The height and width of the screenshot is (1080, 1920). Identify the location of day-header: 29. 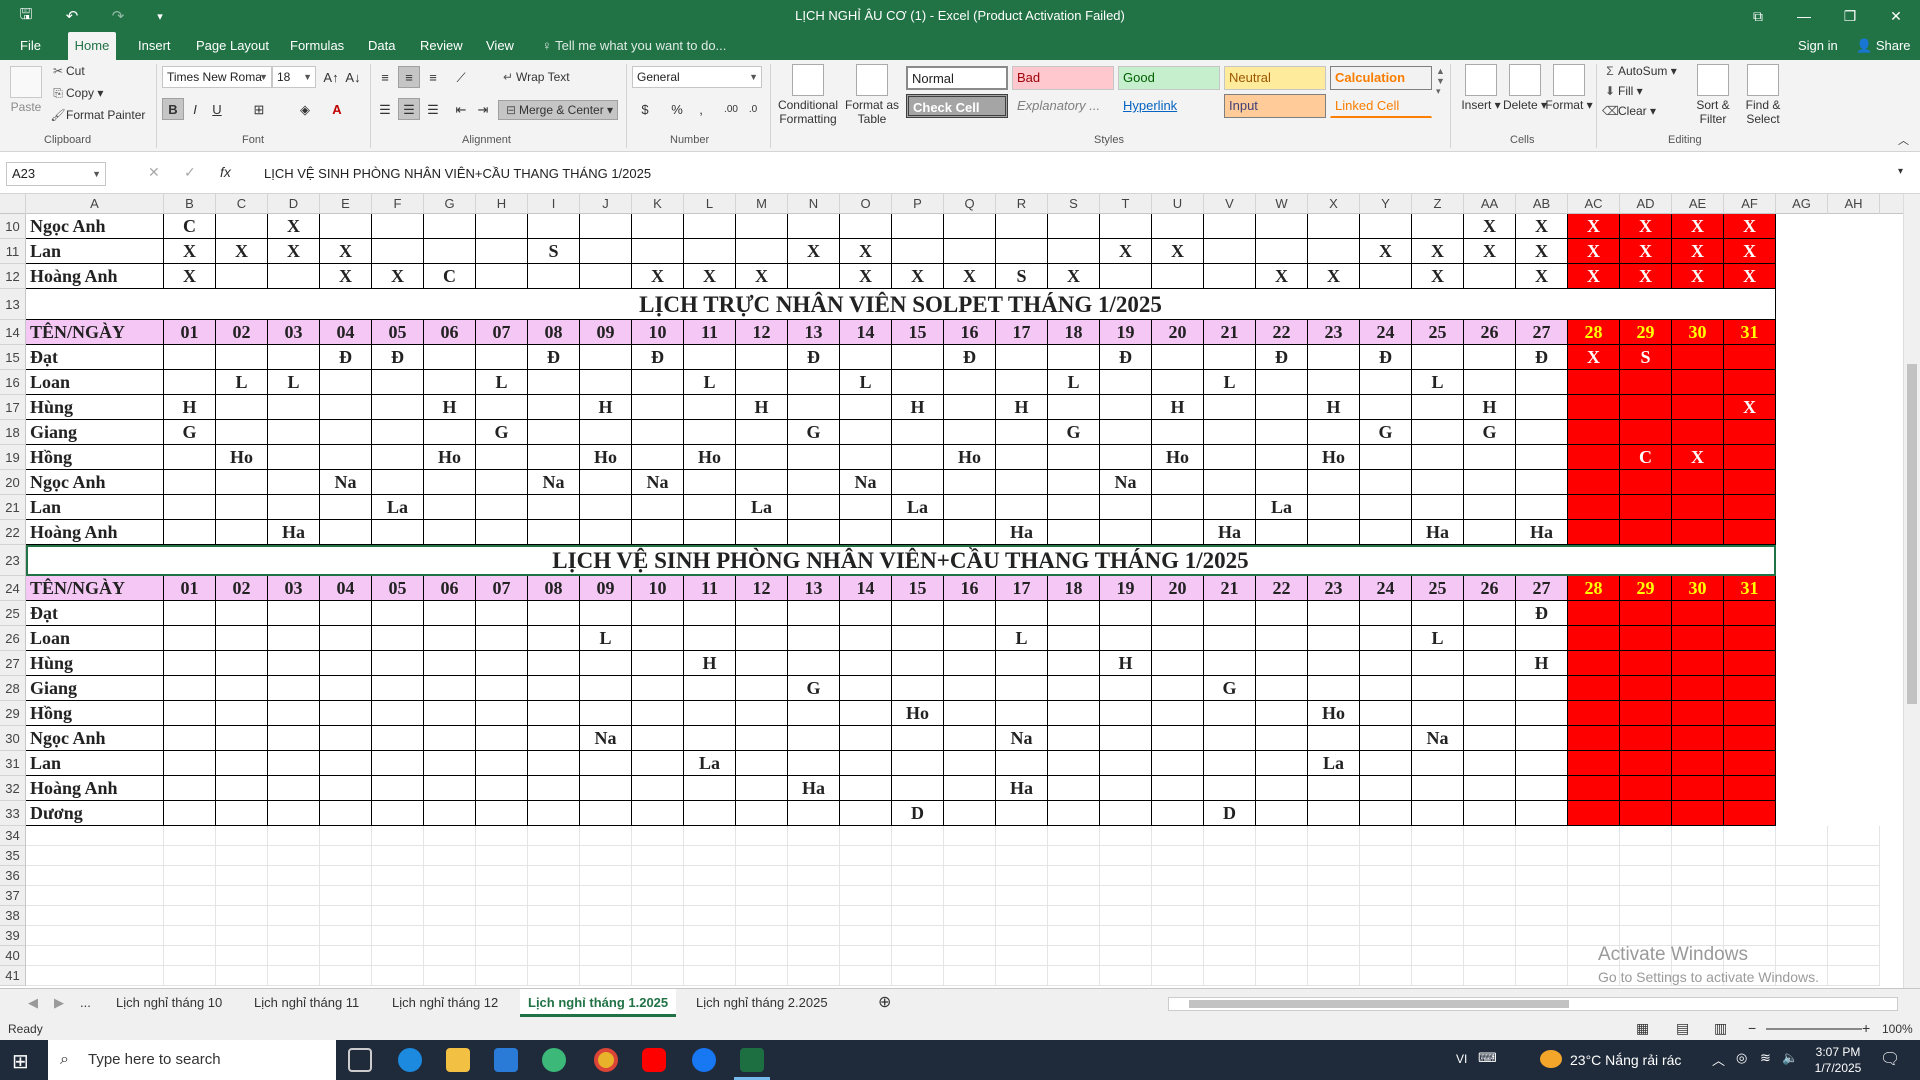
(1646, 332).